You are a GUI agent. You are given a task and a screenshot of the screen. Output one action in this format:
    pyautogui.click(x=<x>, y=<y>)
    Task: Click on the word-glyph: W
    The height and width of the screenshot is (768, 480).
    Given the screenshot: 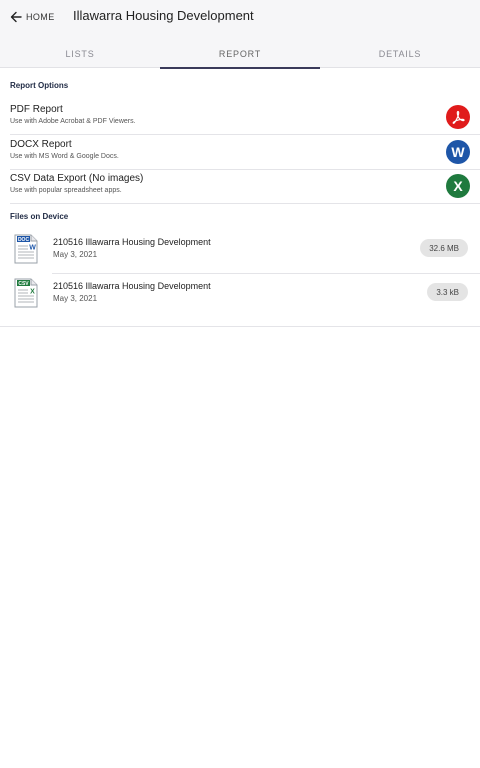 What is the action you would take?
    pyautogui.click(x=458, y=152)
    